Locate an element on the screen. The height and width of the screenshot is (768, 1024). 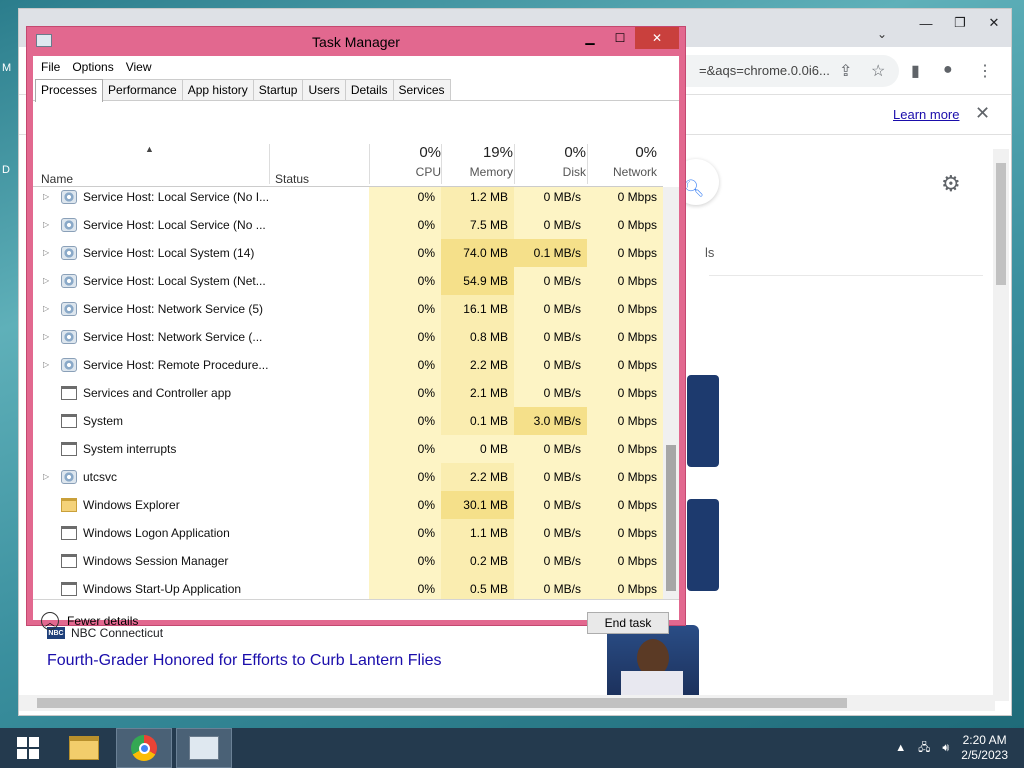
title-bar: Task Manager ▁ ☐ ✕ is located at coordinates (356, 41).